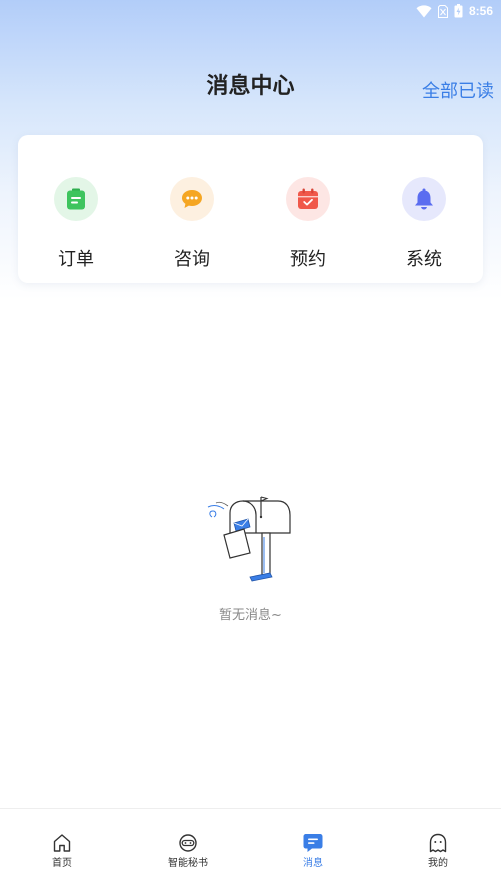 The image size is (501, 893). What do you see at coordinates (76, 224) in the screenshot?
I see `category-order: 订单` at bounding box center [76, 224].